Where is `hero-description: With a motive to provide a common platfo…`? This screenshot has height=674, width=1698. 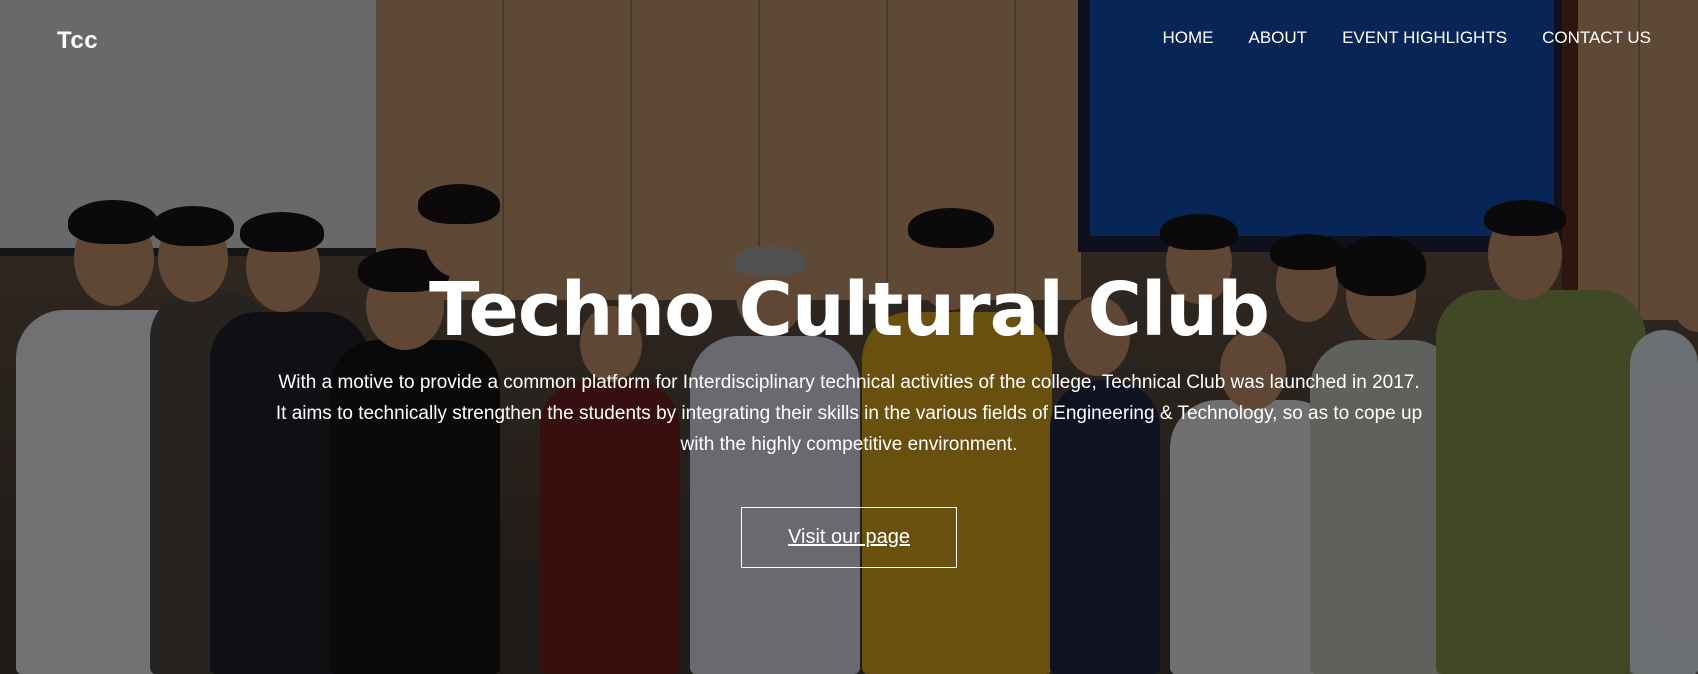 hero-description: With a motive to provide a common platfo… is located at coordinates (849, 413).